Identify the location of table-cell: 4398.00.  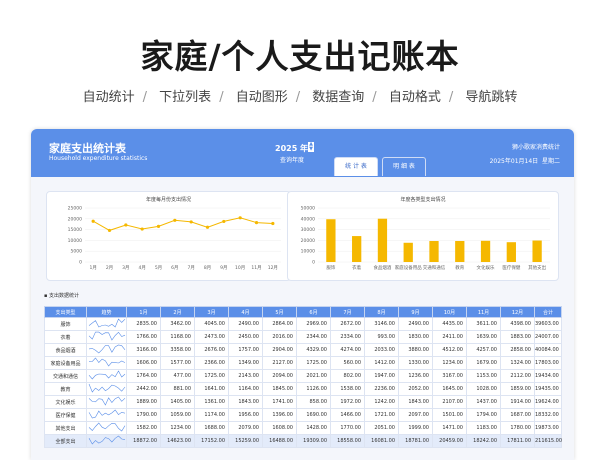
(517, 324).